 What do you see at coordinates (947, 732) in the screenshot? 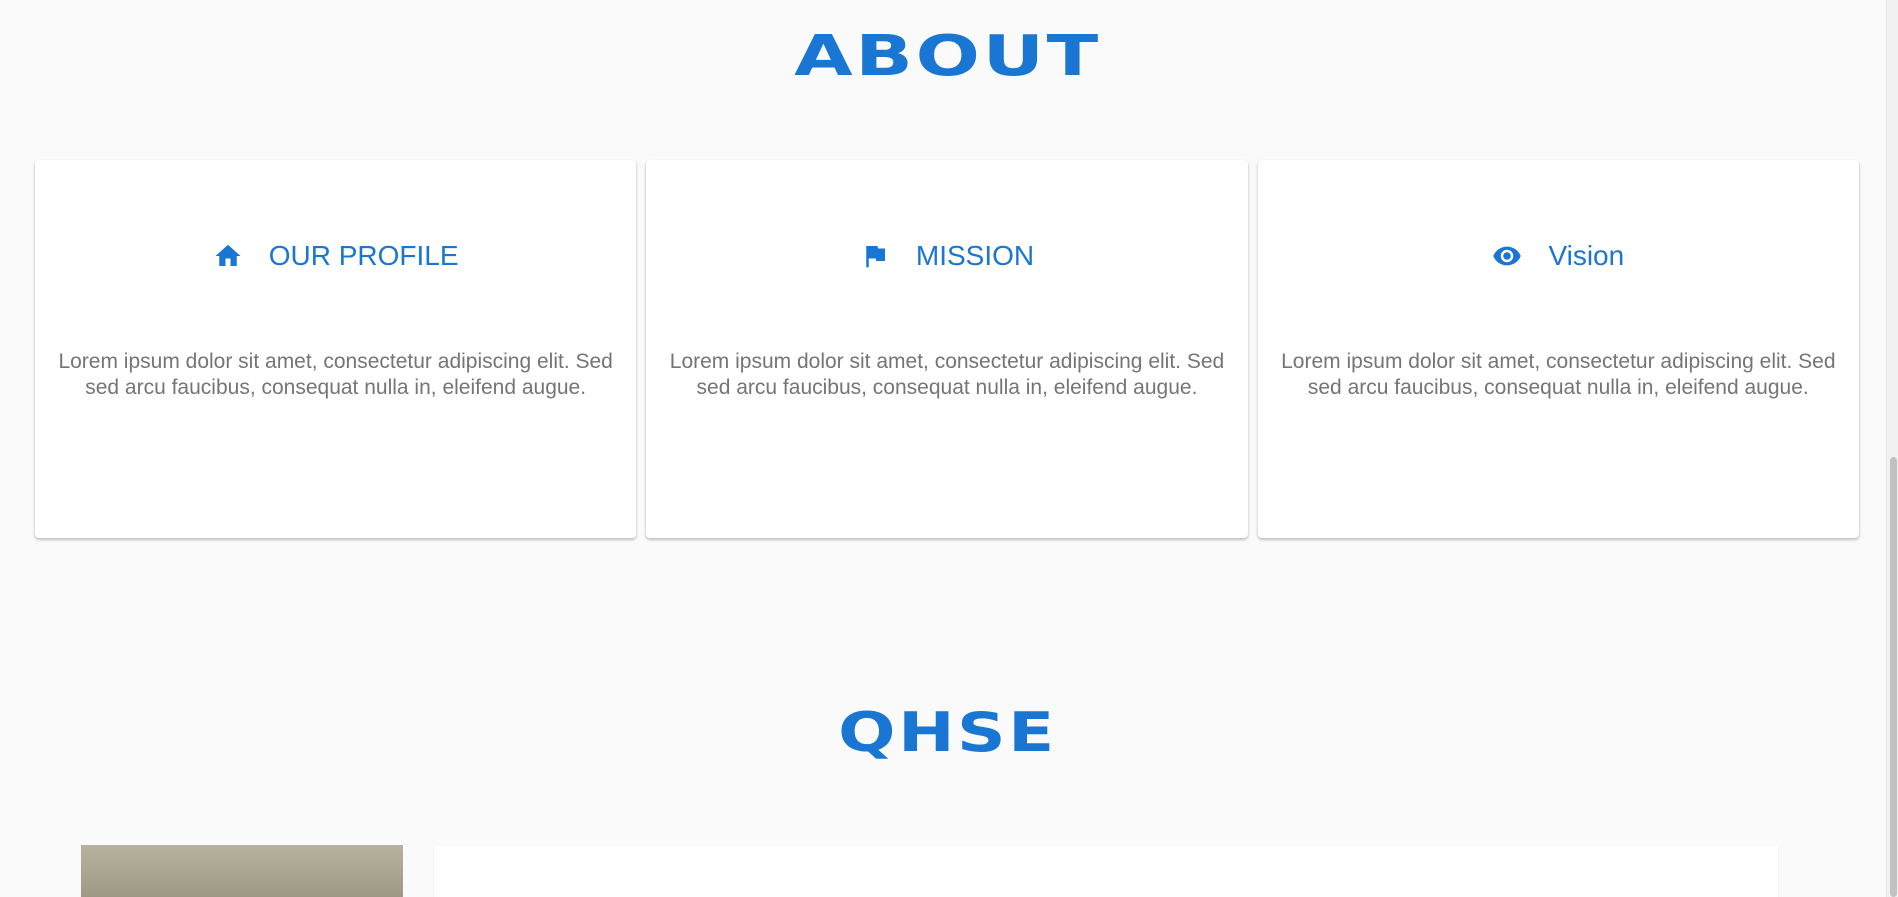
I see `qhse-heading: QHSE` at bounding box center [947, 732].